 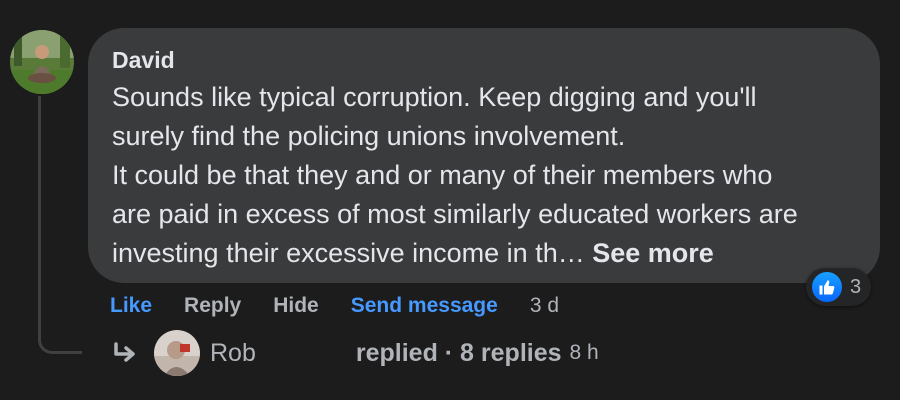 What do you see at coordinates (484, 60) in the screenshot?
I see `comment-author: David` at bounding box center [484, 60].